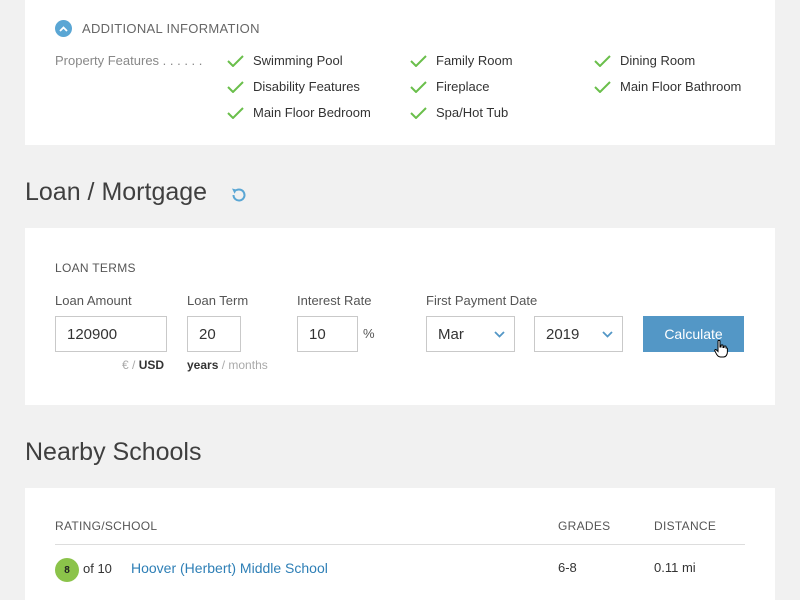 The width and height of the screenshot is (800, 600). Describe the element at coordinates (299, 112) in the screenshot. I see `feature-item: Main Floor Bedroom` at that location.